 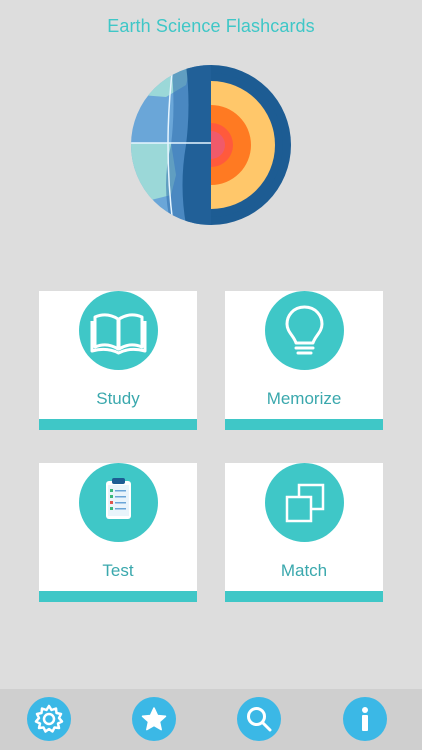 What do you see at coordinates (118, 502) in the screenshot?
I see `clipboard-checklist-icon` at bounding box center [118, 502].